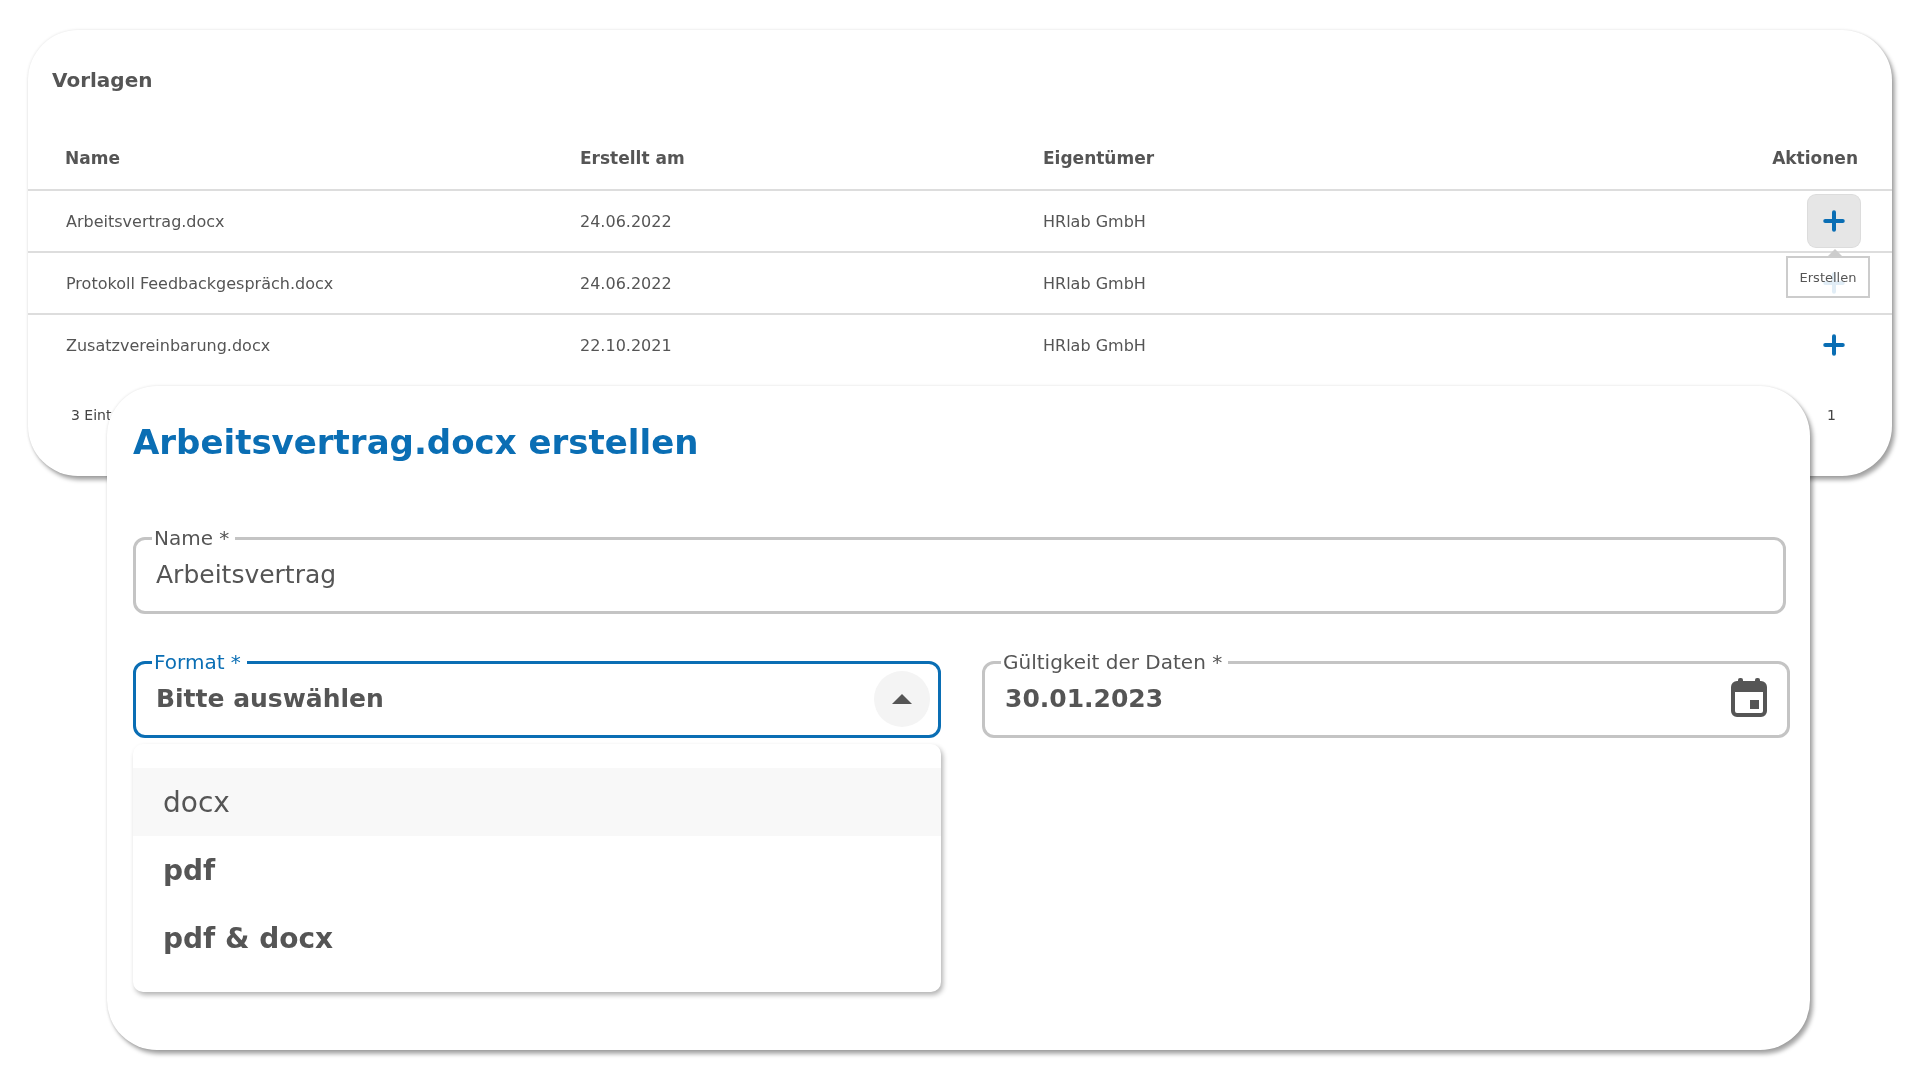  What do you see at coordinates (1749, 696) in the screenshot?
I see `calendar-icon` at bounding box center [1749, 696].